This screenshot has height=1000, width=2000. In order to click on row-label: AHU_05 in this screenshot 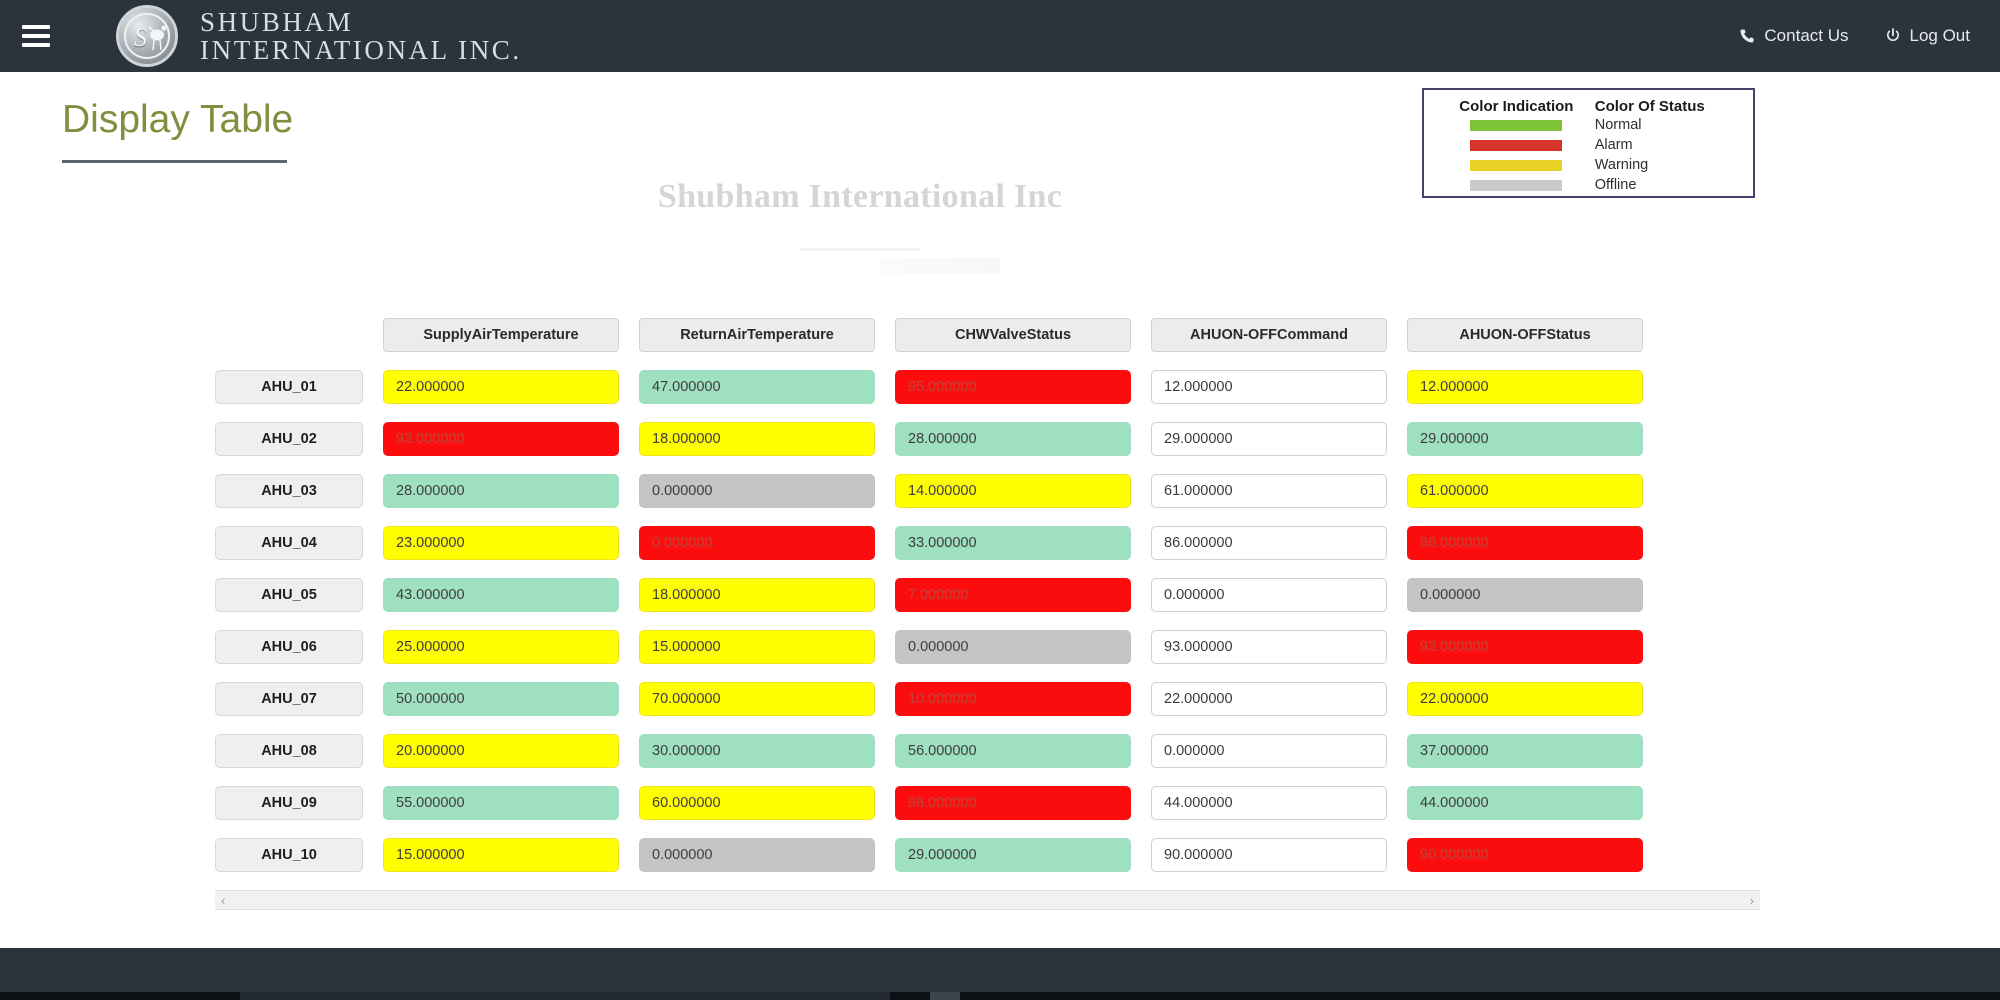, I will do `click(289, 595)`.